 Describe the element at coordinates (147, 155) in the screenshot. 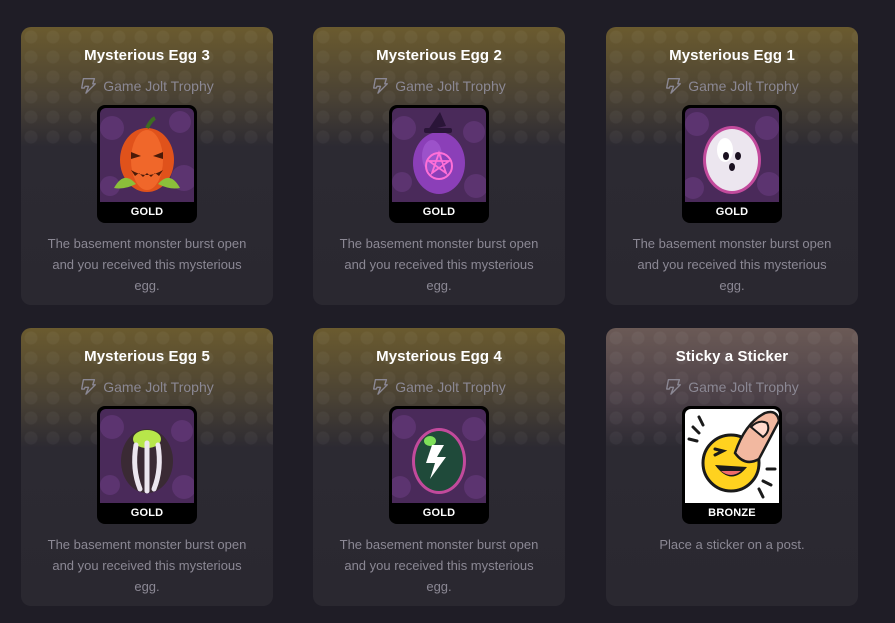

I see `pumpkin-egg-icon` at that location.